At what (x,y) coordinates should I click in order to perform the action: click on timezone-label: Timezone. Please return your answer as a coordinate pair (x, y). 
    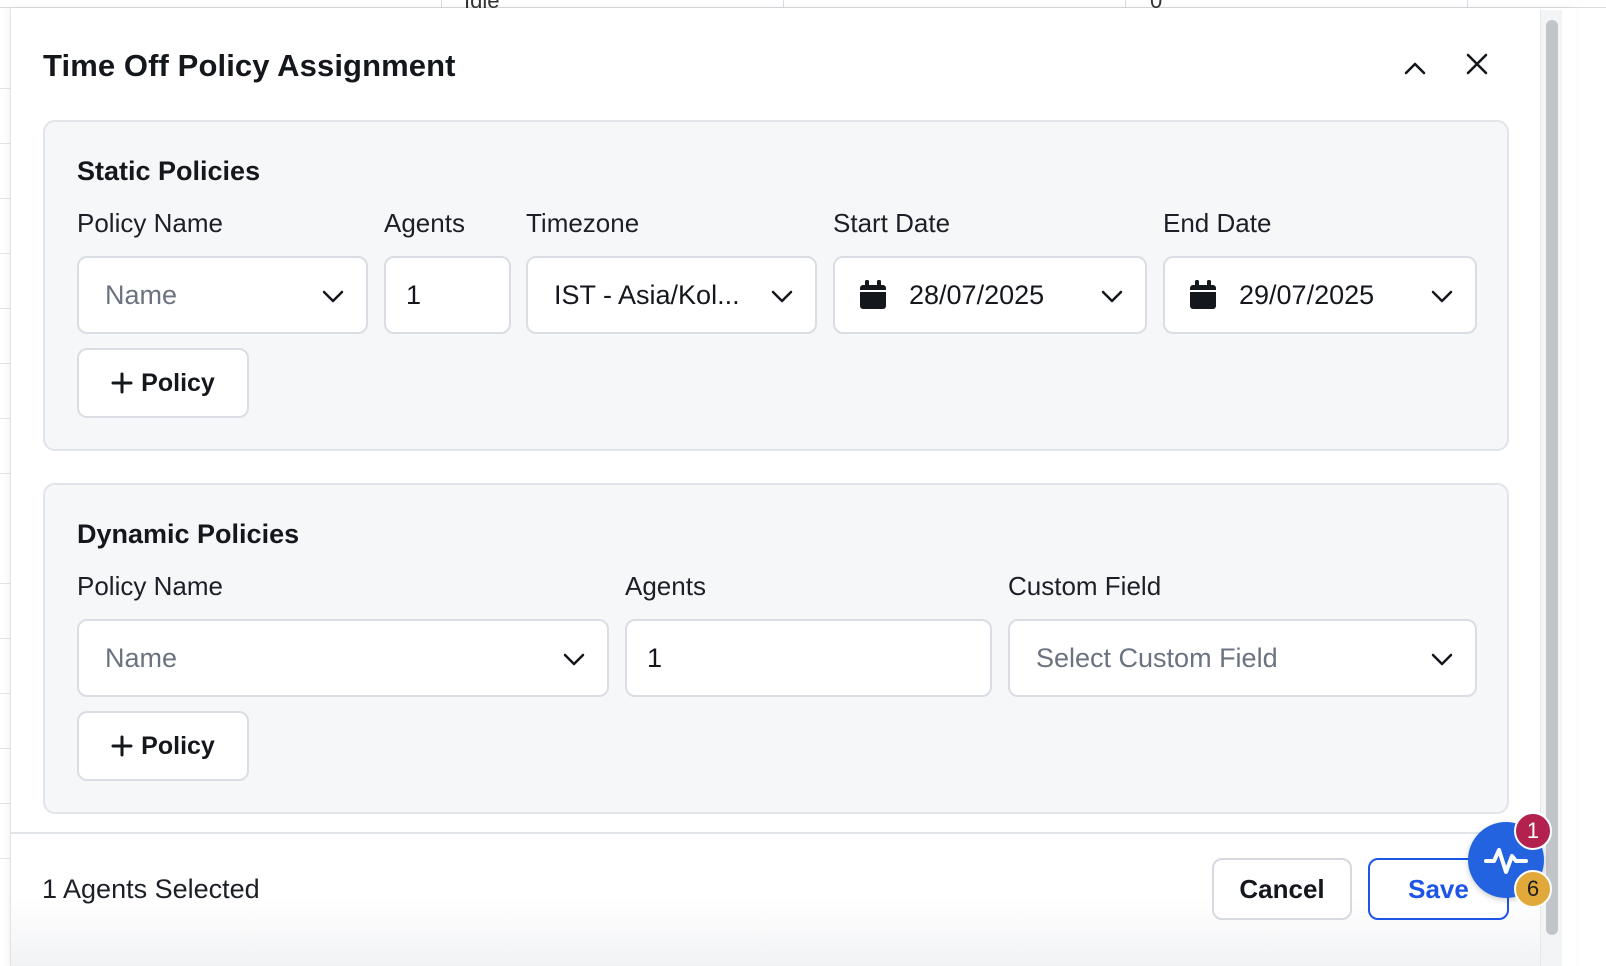
    Looking at the image, I should click on (583, 223).